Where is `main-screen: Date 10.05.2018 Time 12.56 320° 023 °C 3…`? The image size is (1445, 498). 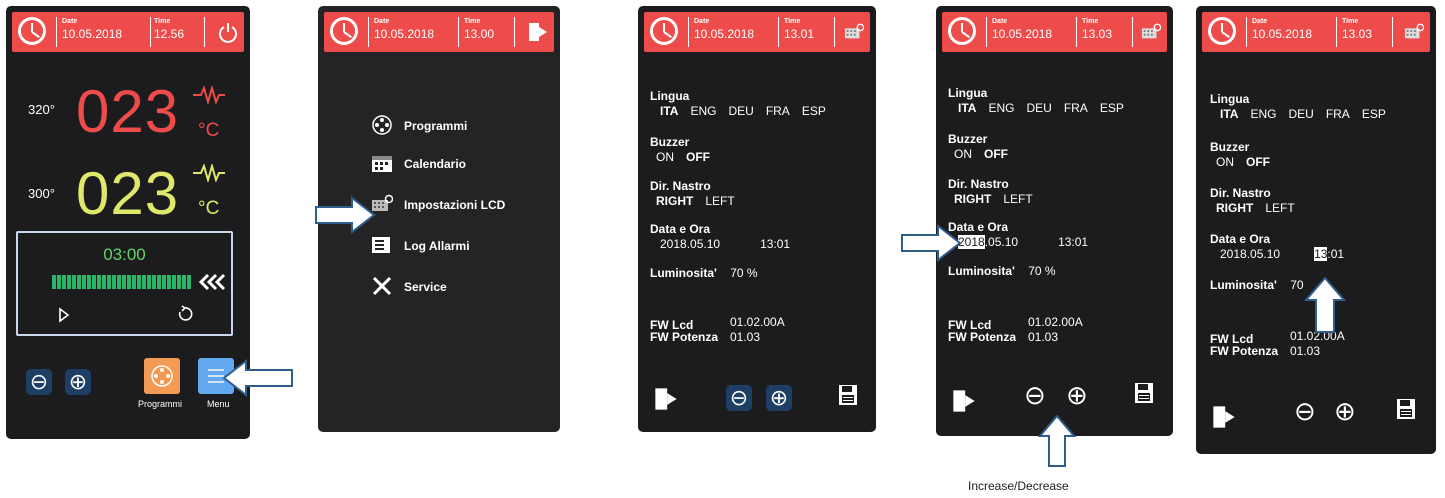
main-screen: Date 10.05.2018 Time 12.56 320° 023 °C 3… is located at coordinates (128, 222).